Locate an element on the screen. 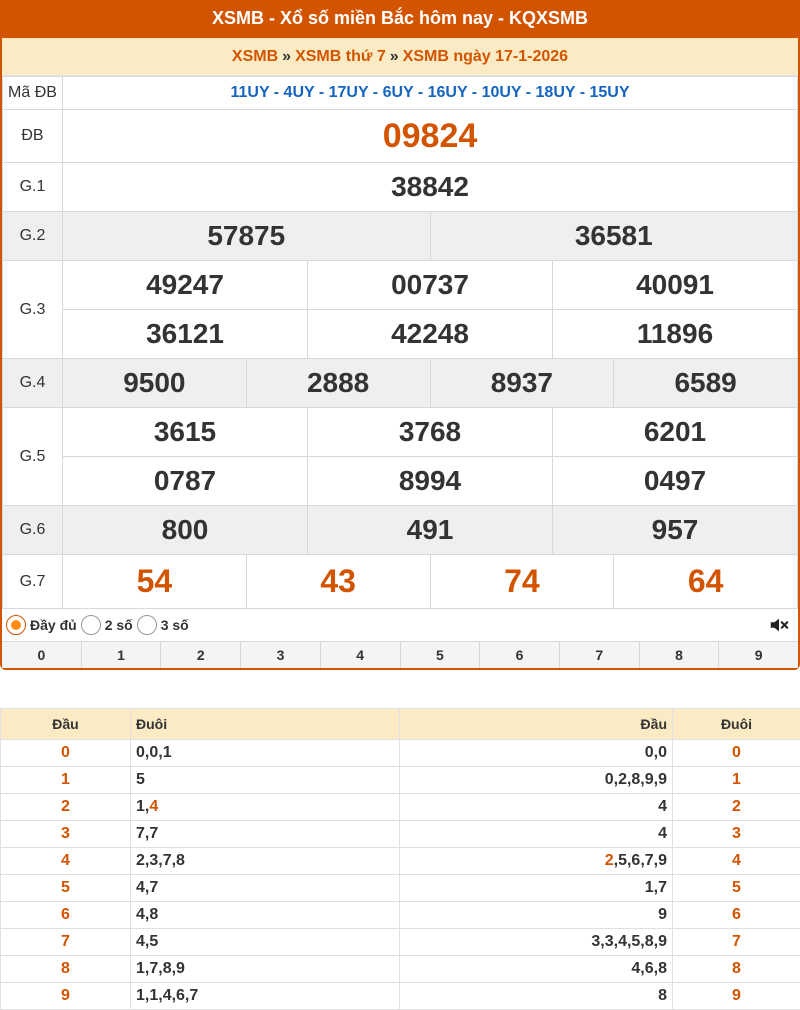 The width and height of the screenshot is (800, 1010). madb-label: Mã ĐB is located at coordinates (32, 93).